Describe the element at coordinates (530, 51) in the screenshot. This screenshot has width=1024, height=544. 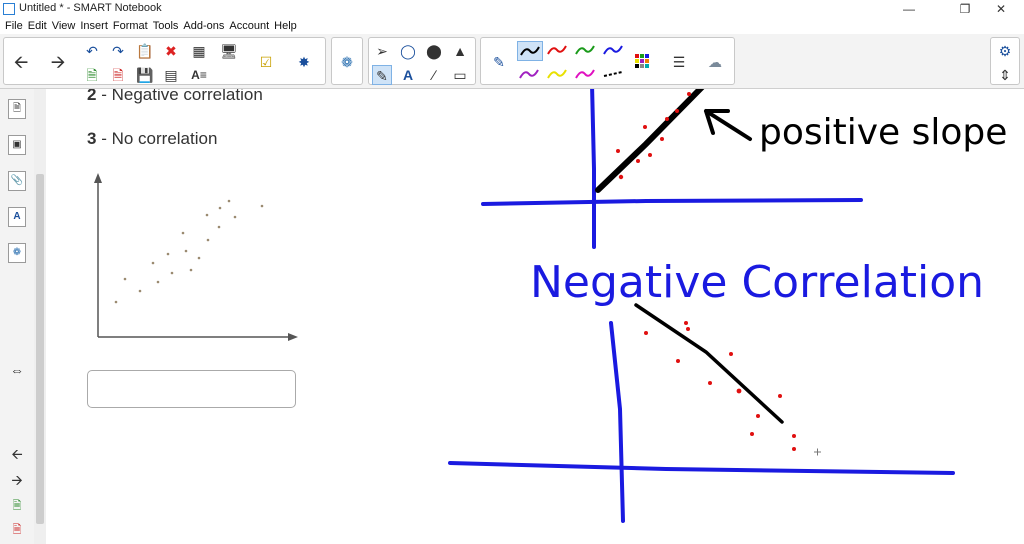
I see `pen-black-swatch` at that location.